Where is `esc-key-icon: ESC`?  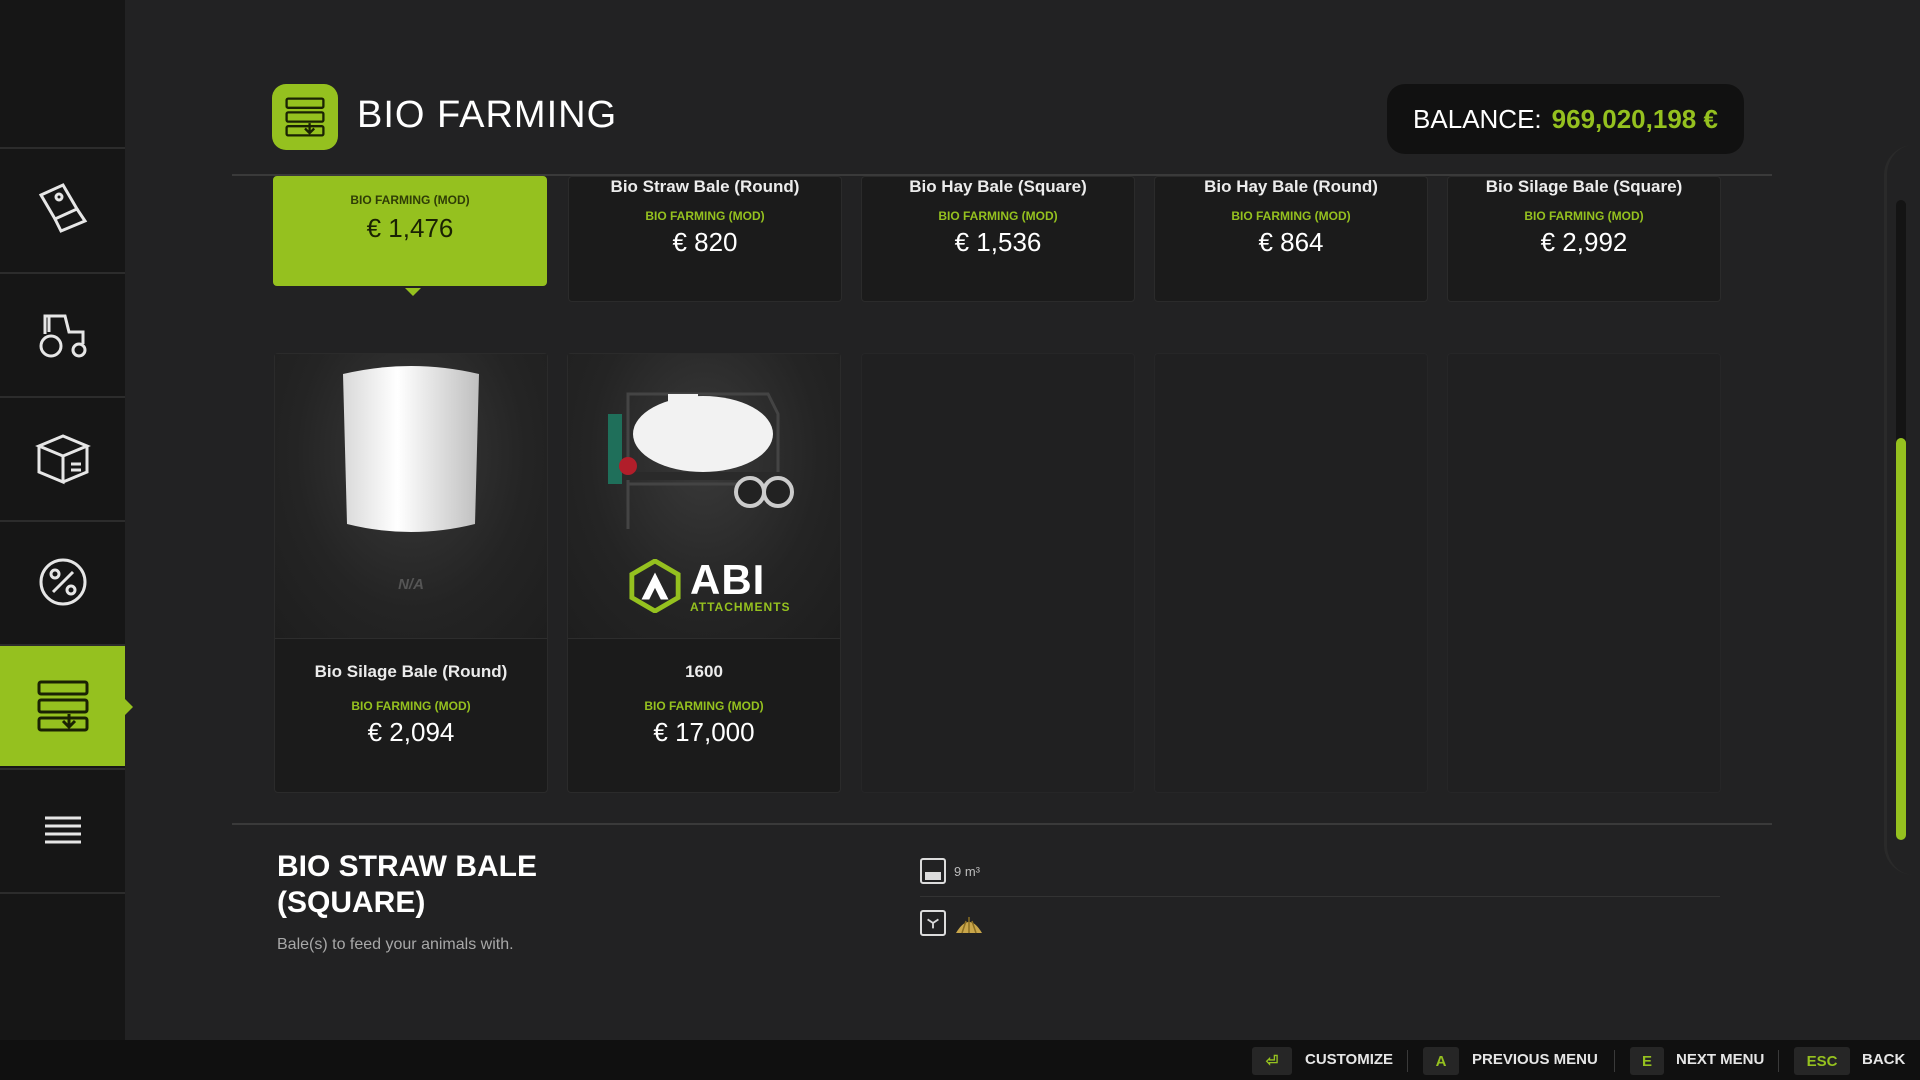 esc-key-icon: ESC is located at coordinates (1822, 1061).